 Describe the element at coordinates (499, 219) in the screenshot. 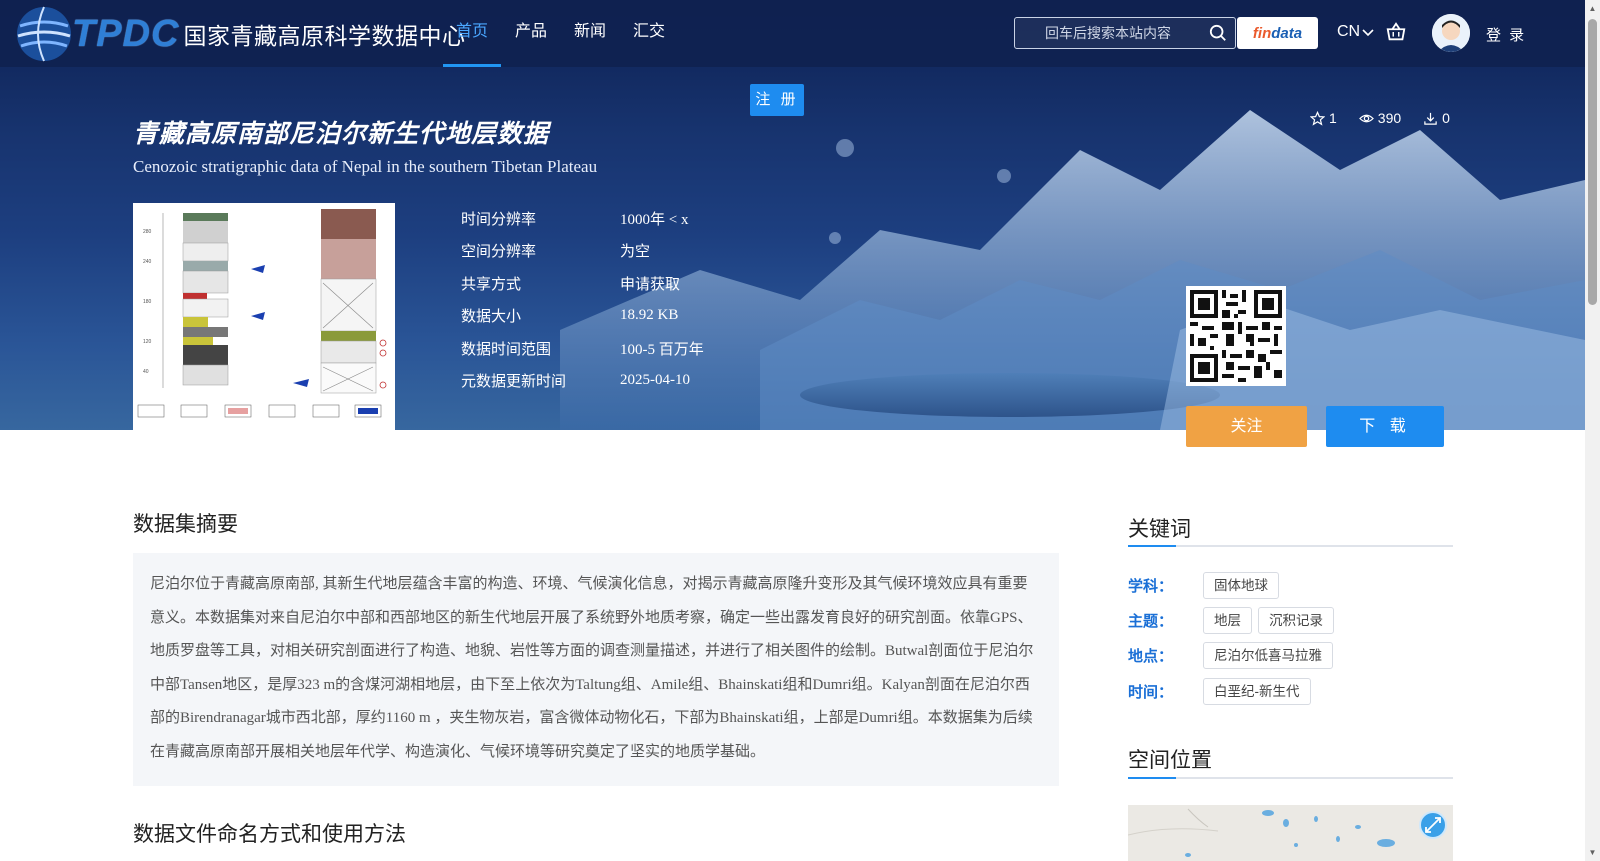

I see `meta-key: 时间分辨率` at that location.